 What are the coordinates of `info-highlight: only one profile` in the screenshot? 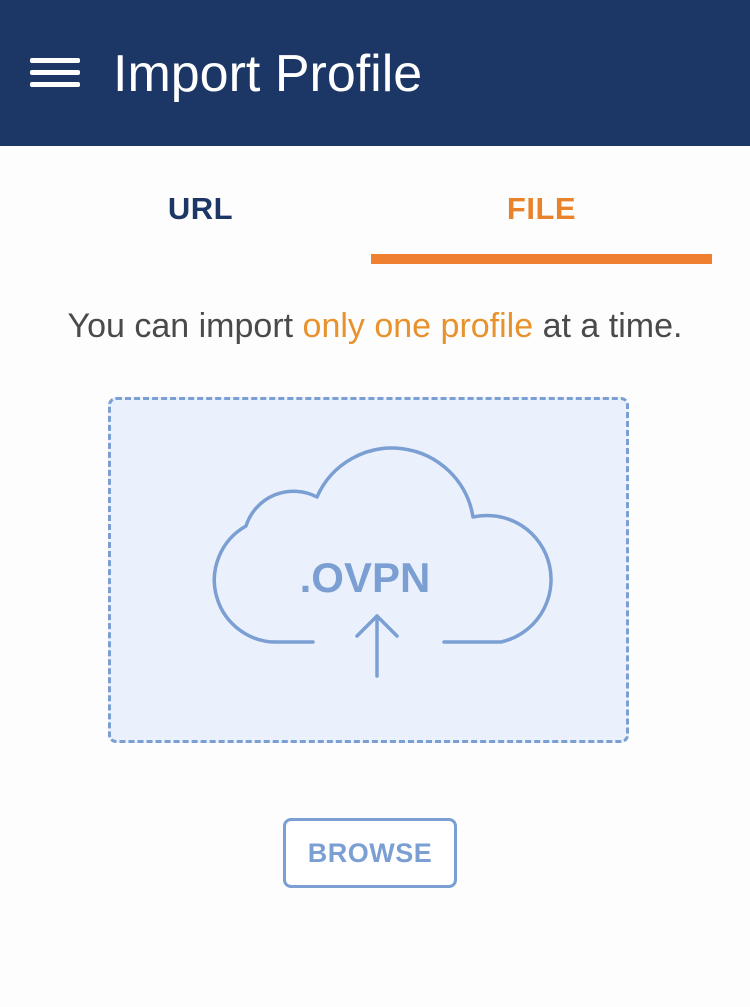 It's located at (418, 326).